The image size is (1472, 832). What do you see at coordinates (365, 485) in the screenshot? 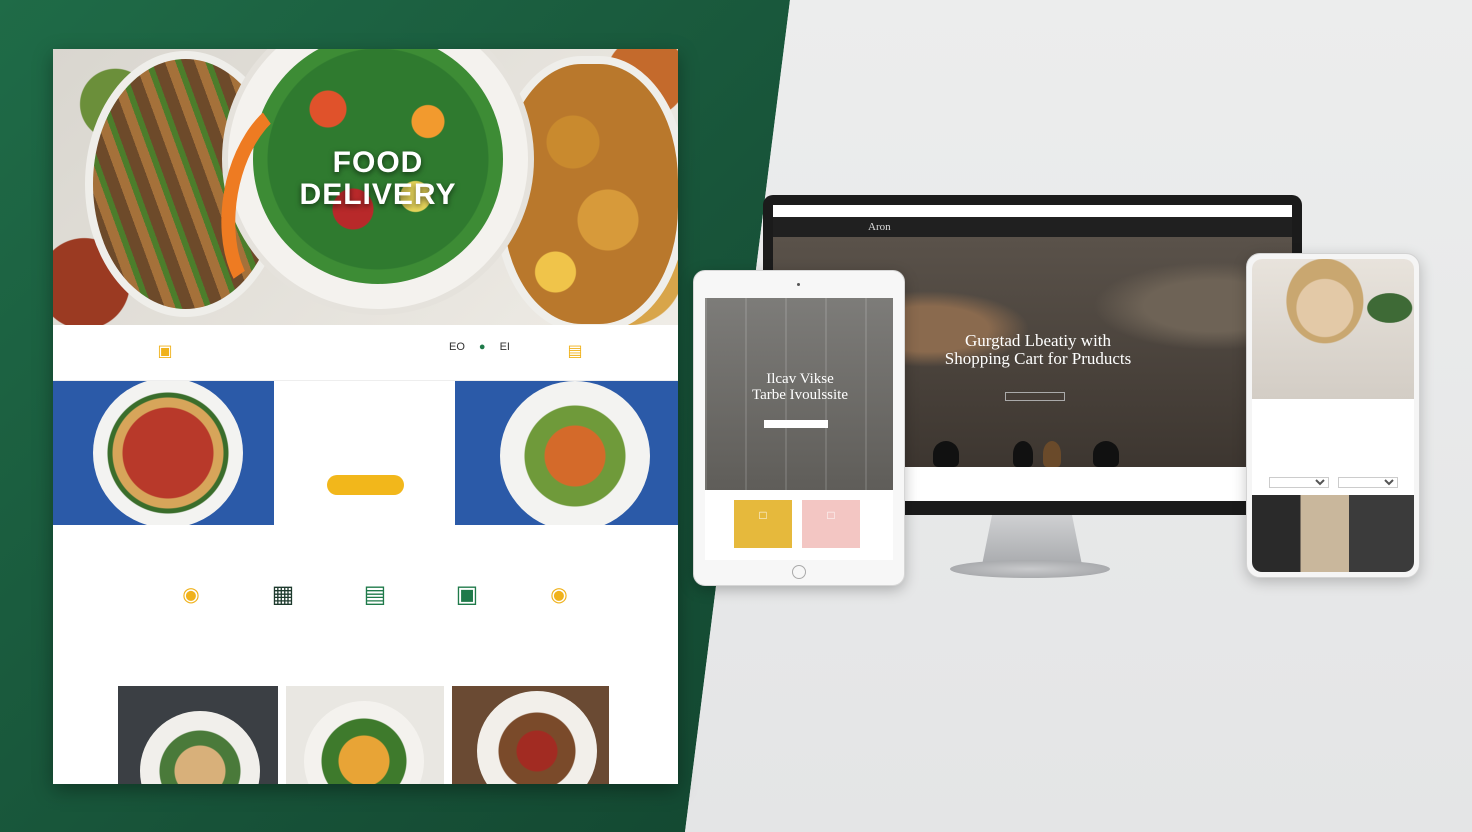
I see `promo-order-button` at bounding box center [365, 485].